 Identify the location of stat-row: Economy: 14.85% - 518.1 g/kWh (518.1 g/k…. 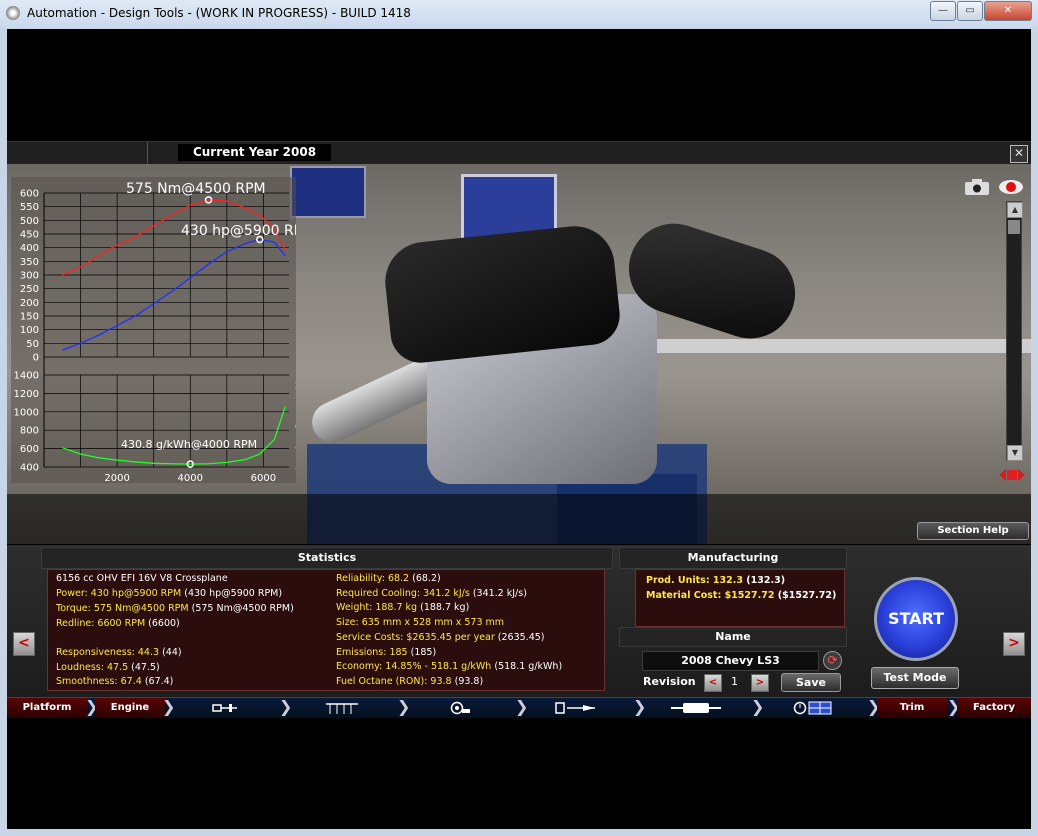
(449, 667).